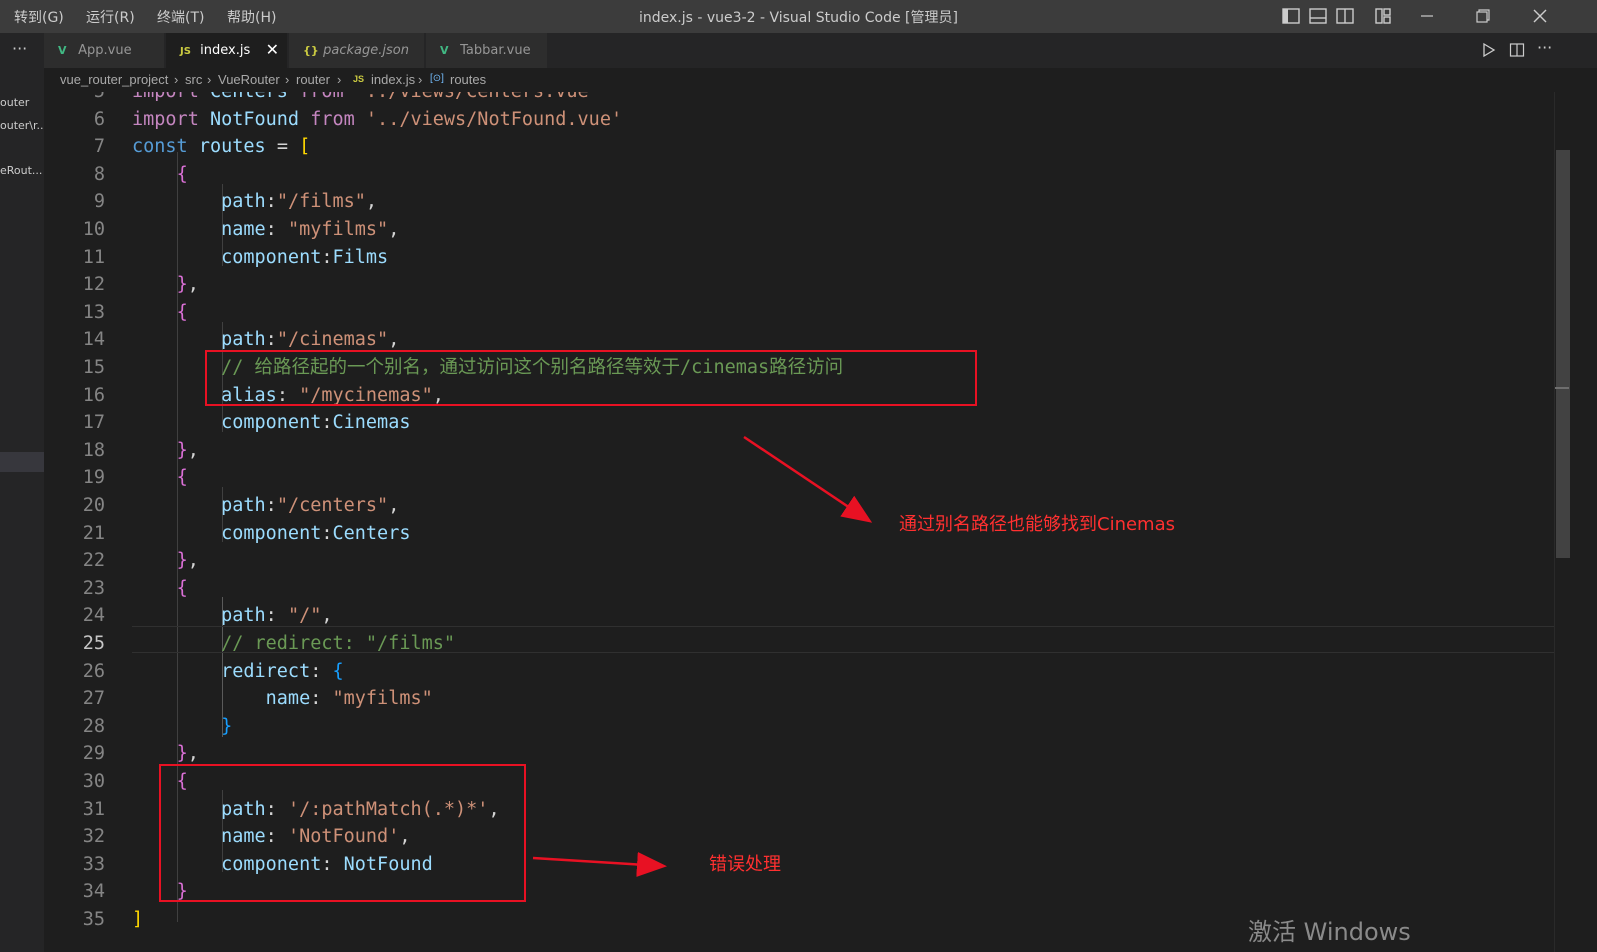 The width and height of the screenshot is (1597, 952). I want to click on code-line: 27 name: "myfilms", so click(799, 698).